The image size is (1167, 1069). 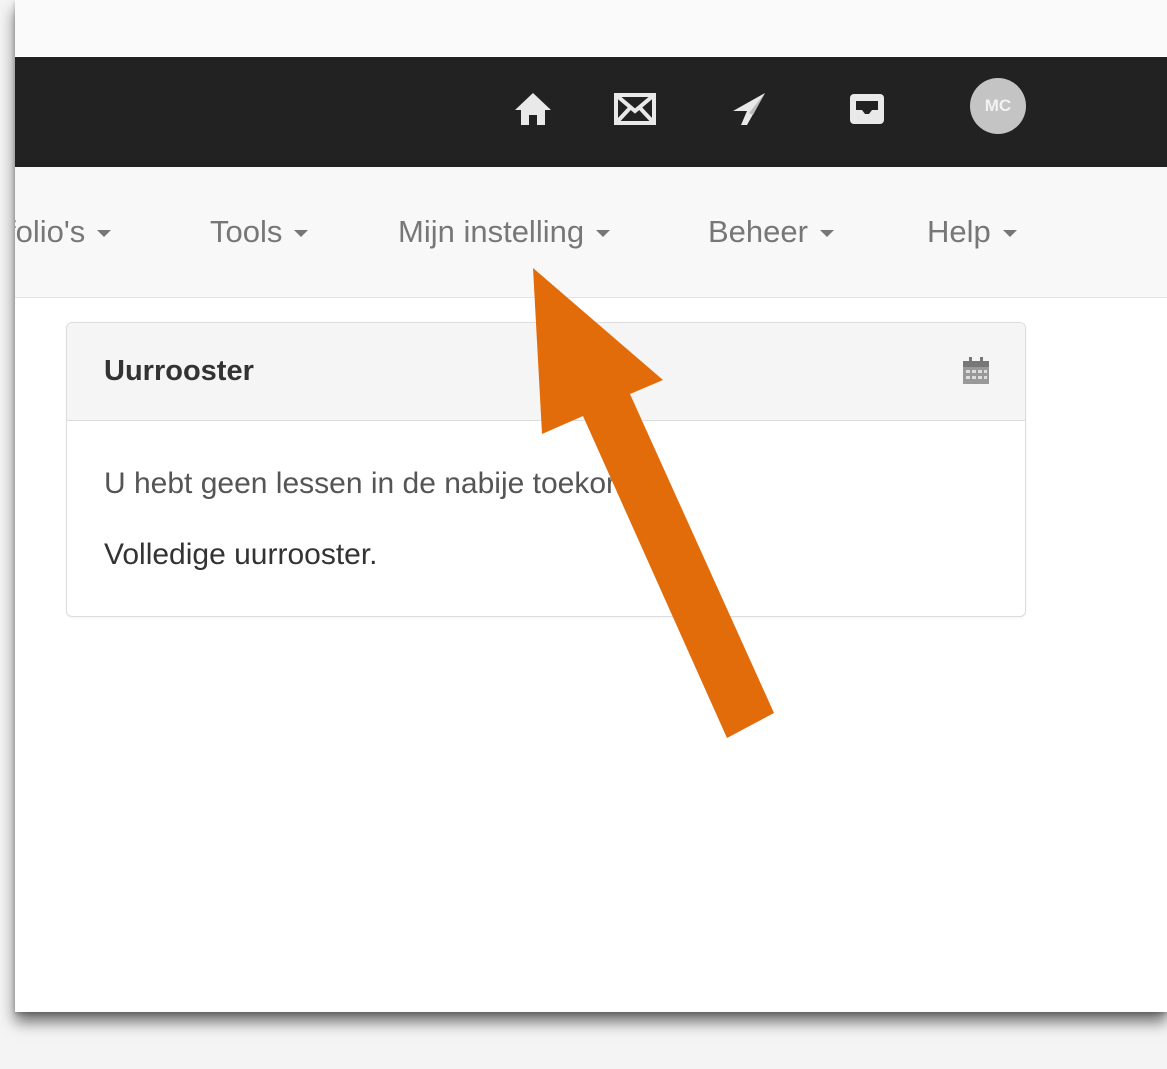 I want to click on envelope-icon, so click(x=635, y=109).